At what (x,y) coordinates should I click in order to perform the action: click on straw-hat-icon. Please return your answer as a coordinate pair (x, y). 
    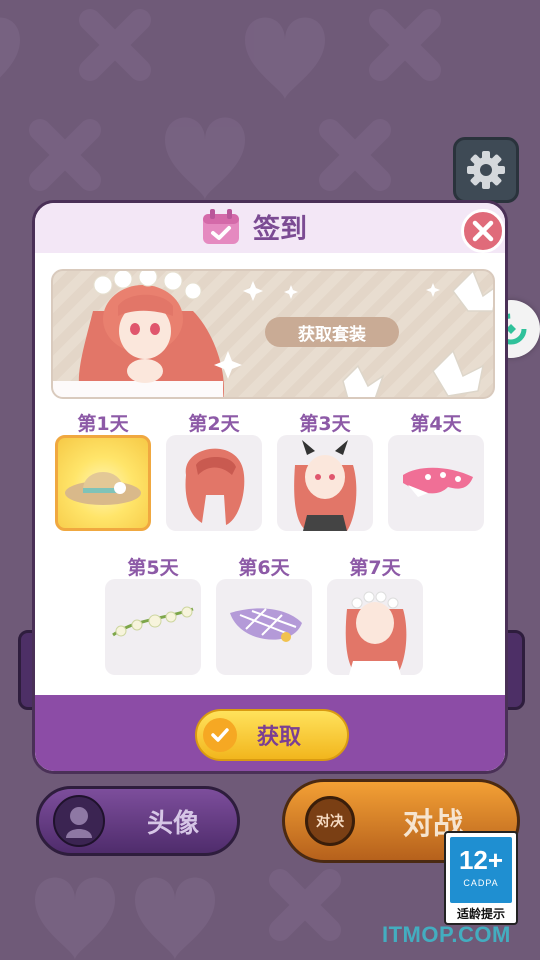
    Looking at the image, I should click on (103, 488).